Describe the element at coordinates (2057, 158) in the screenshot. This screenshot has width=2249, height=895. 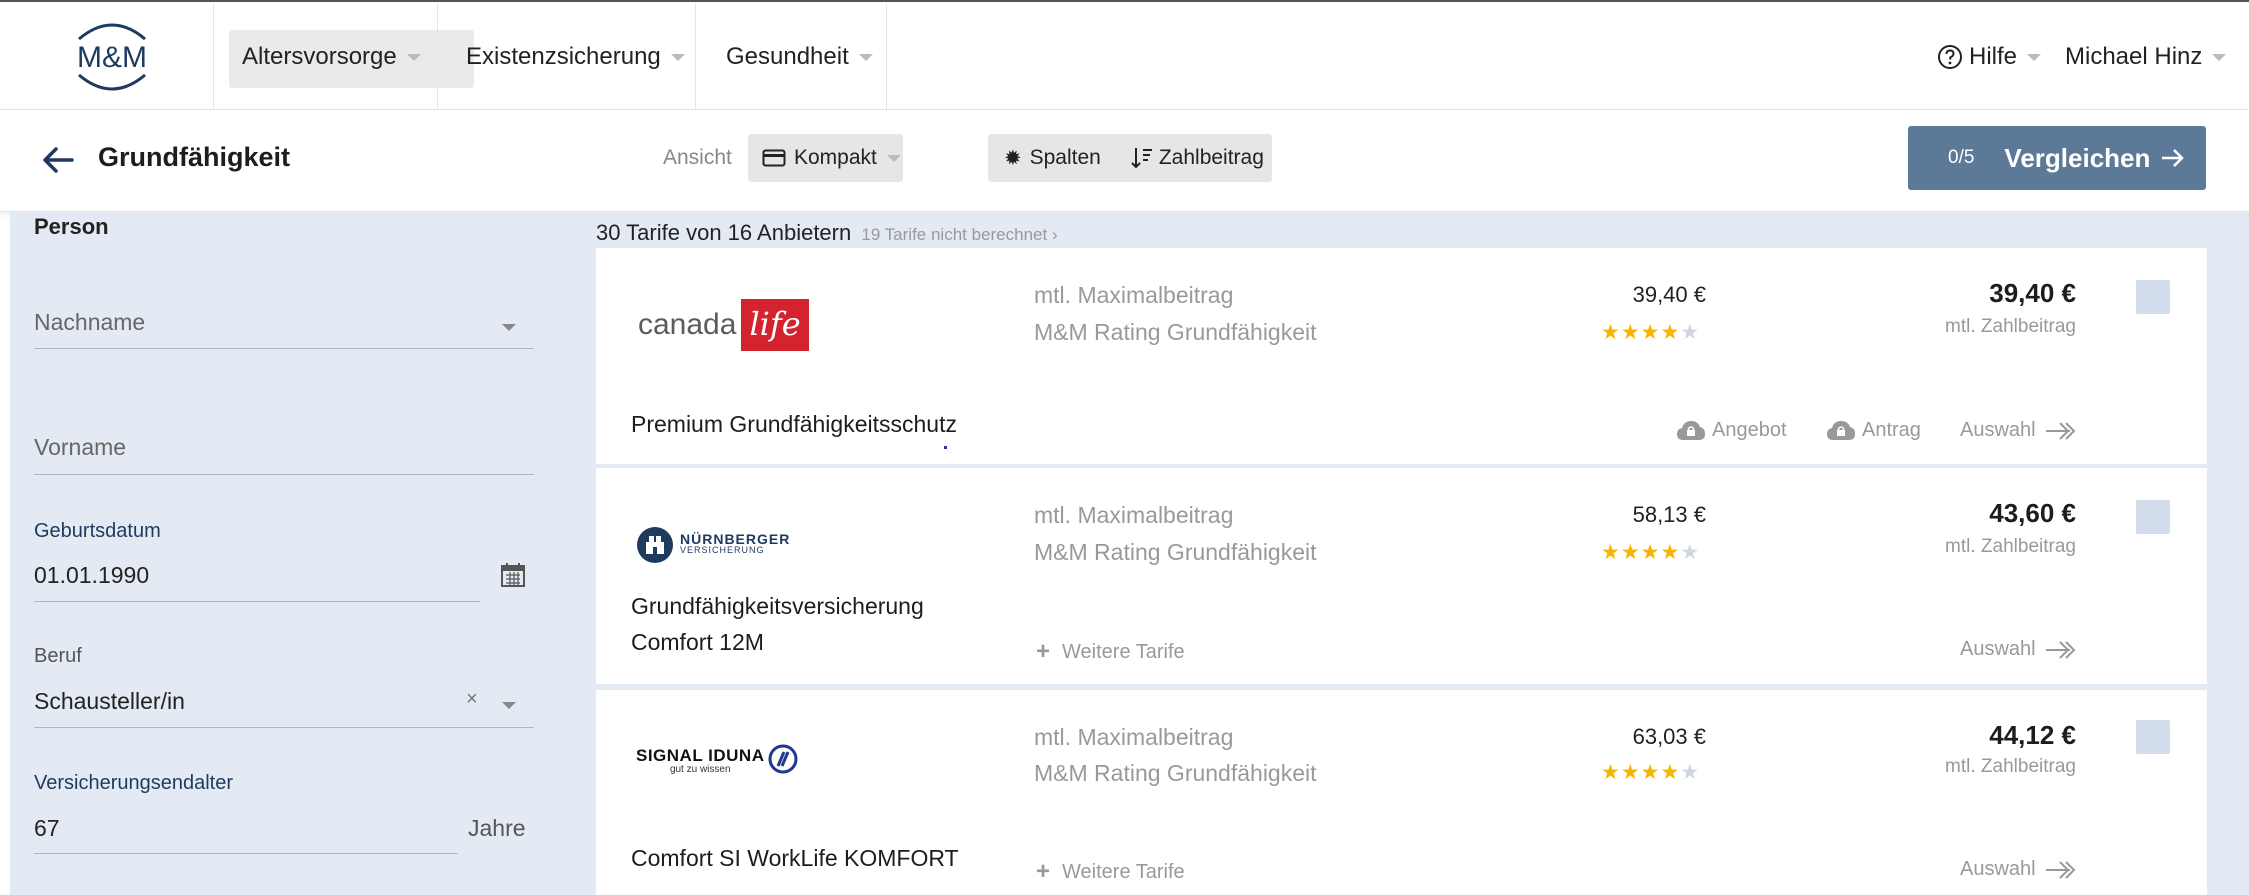
I see `compare-button: 0/5 Vergleichen` at that location.